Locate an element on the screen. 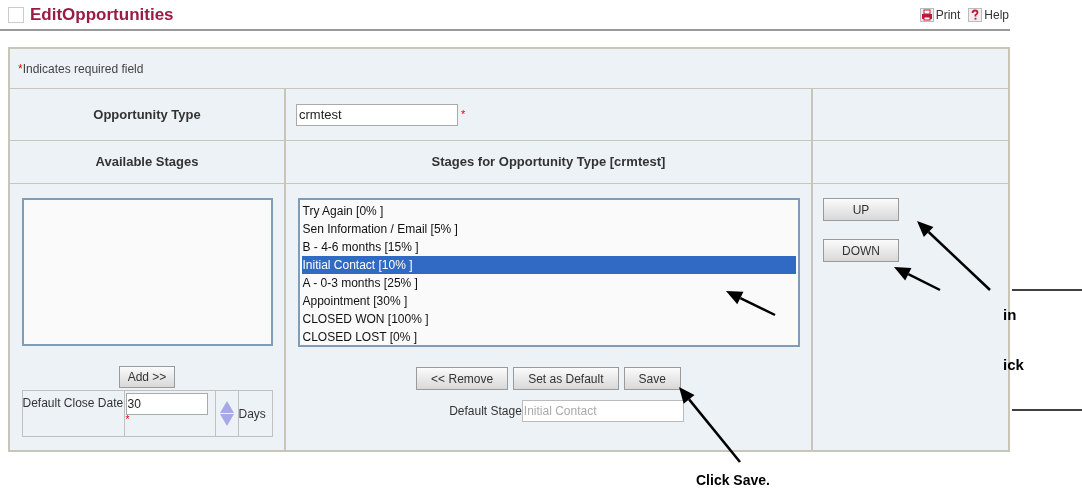 The image size is (1082, 494). available-stages-list is located at coordinates (147, 272).